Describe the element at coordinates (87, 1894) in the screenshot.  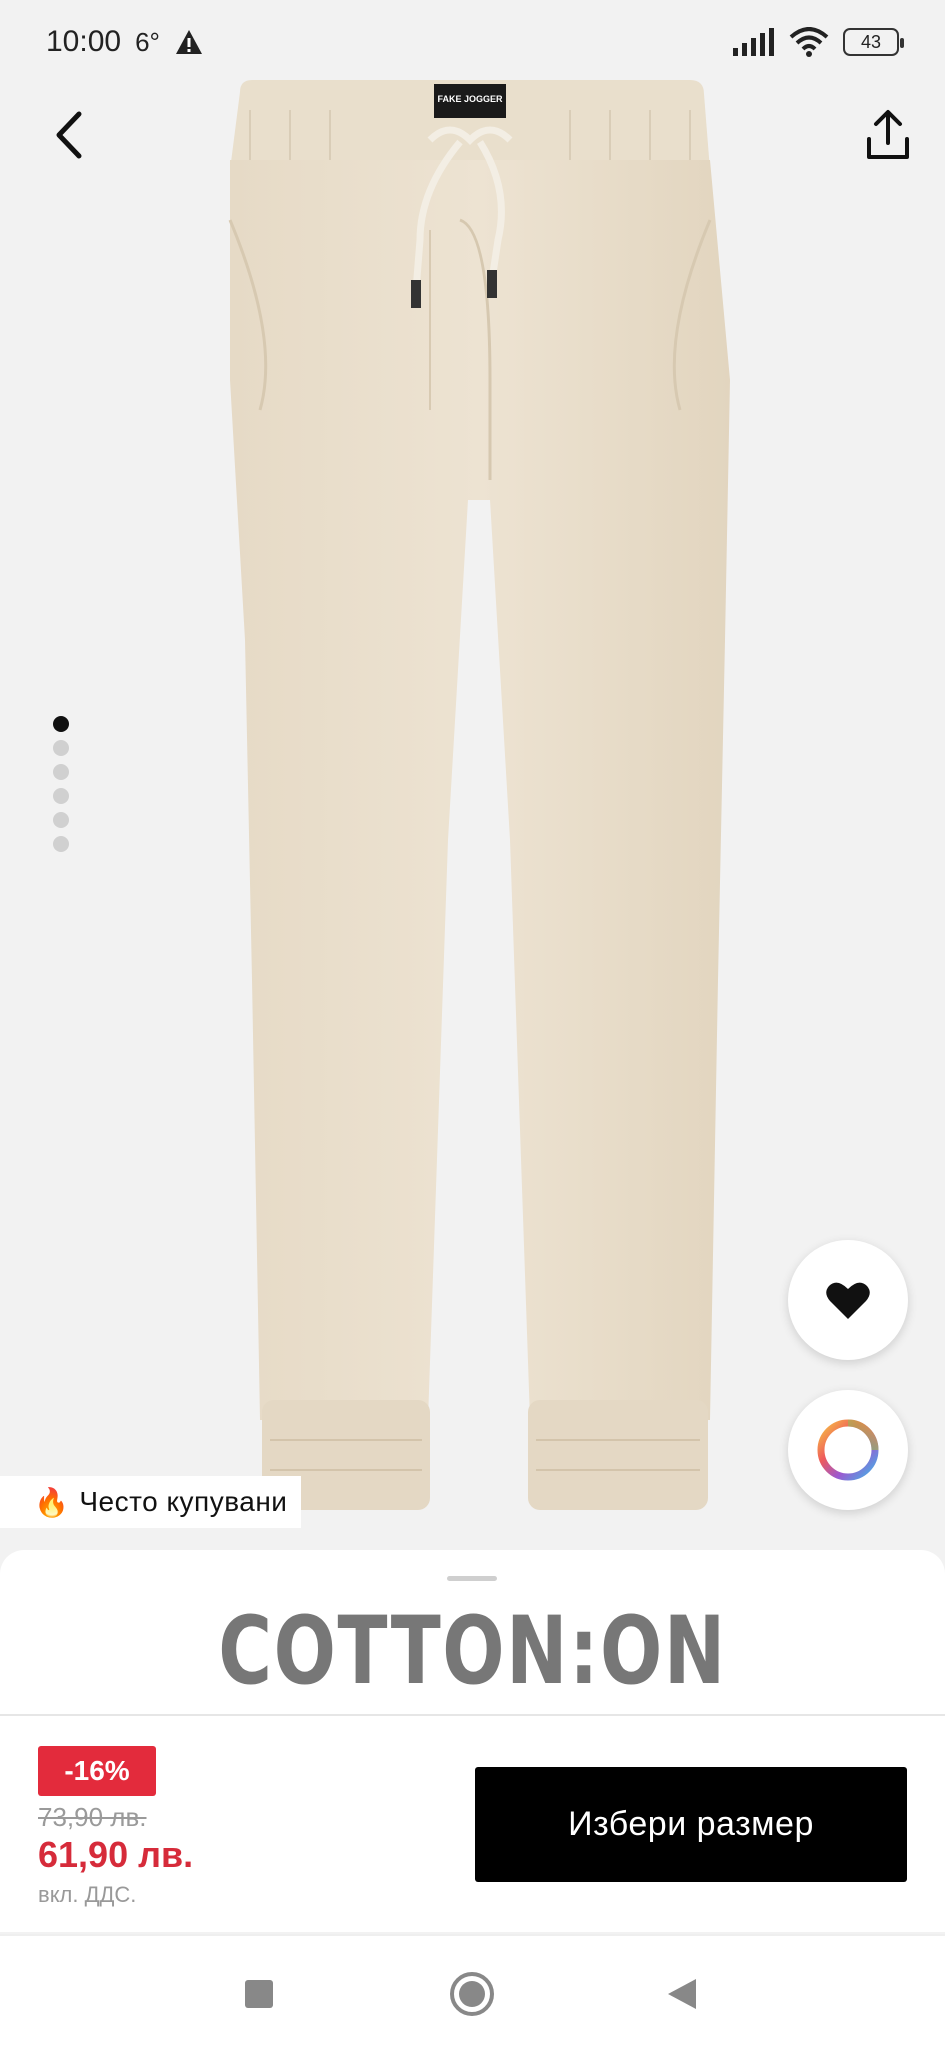
I see `vat-note: вкл. ДДС.` at that location.